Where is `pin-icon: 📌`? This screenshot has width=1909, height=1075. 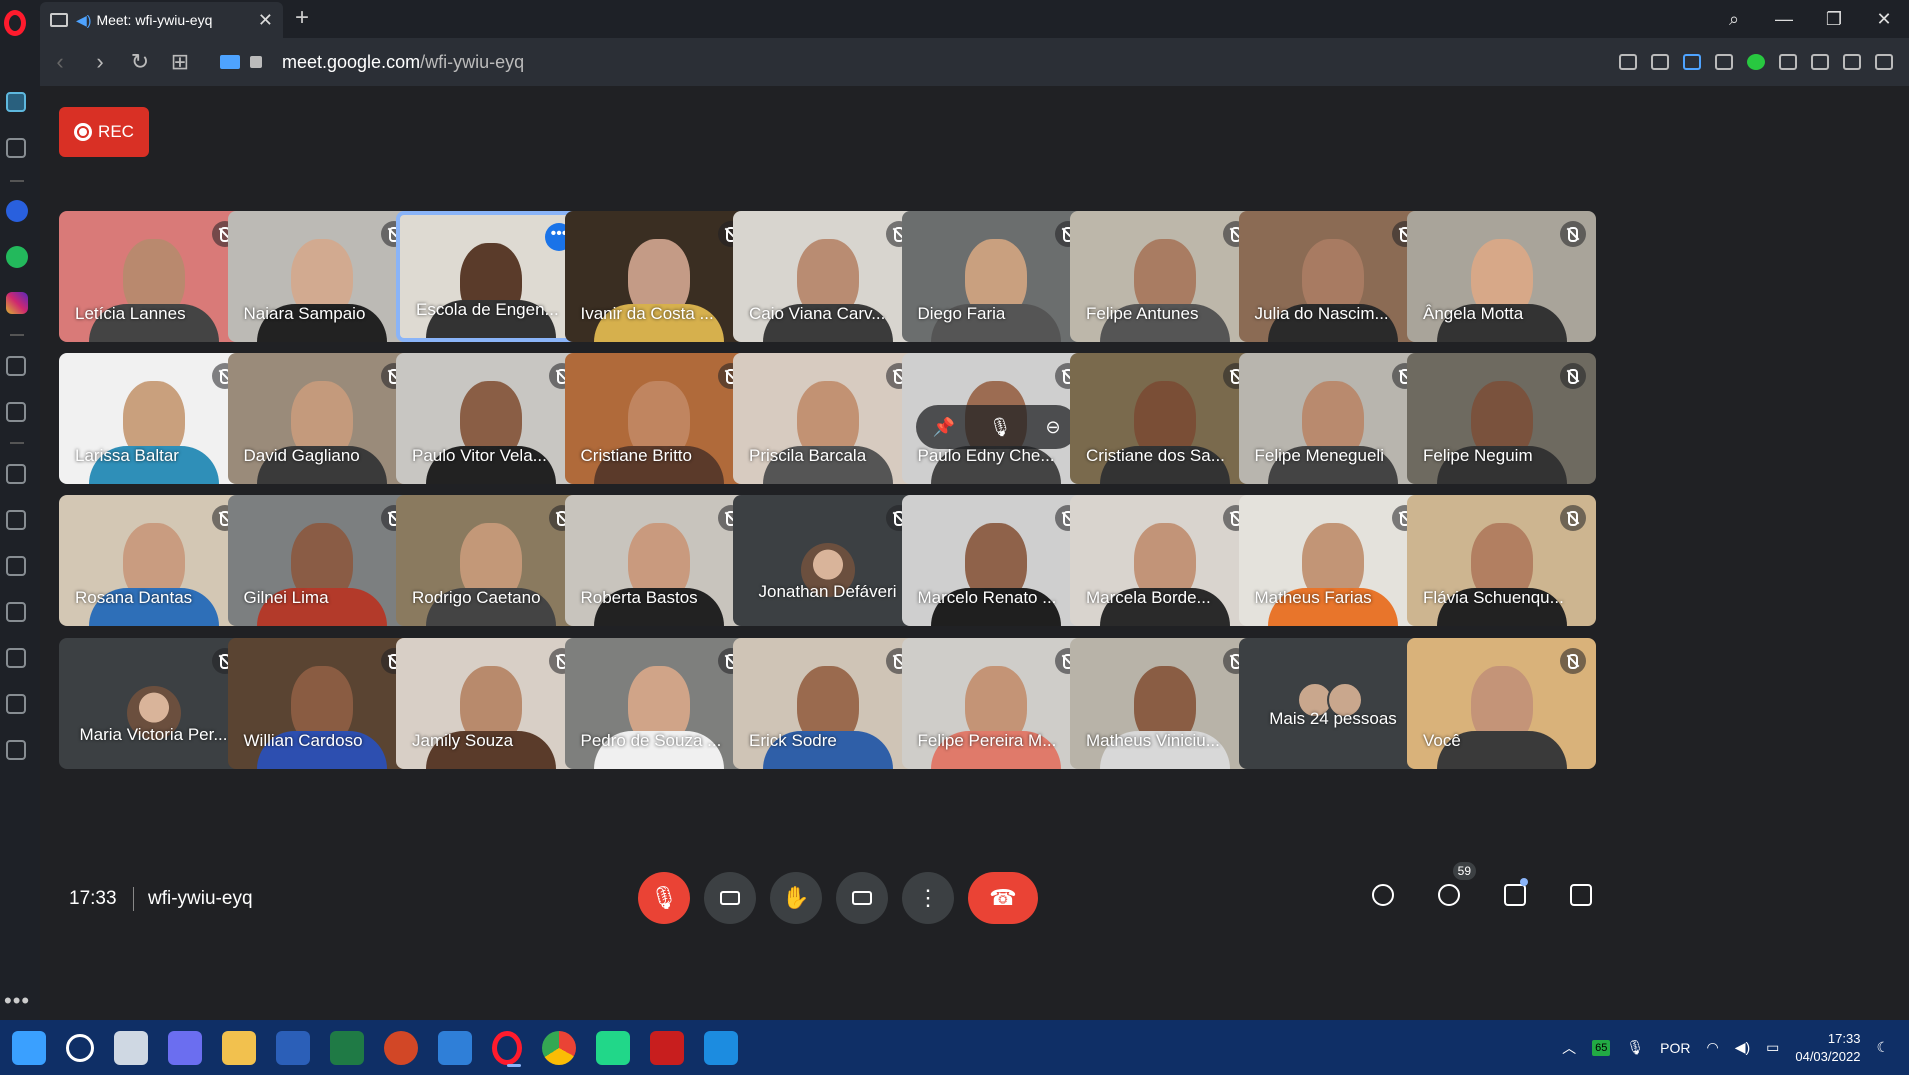
pin-icon: 📌 is located at coordinates (943, 427).